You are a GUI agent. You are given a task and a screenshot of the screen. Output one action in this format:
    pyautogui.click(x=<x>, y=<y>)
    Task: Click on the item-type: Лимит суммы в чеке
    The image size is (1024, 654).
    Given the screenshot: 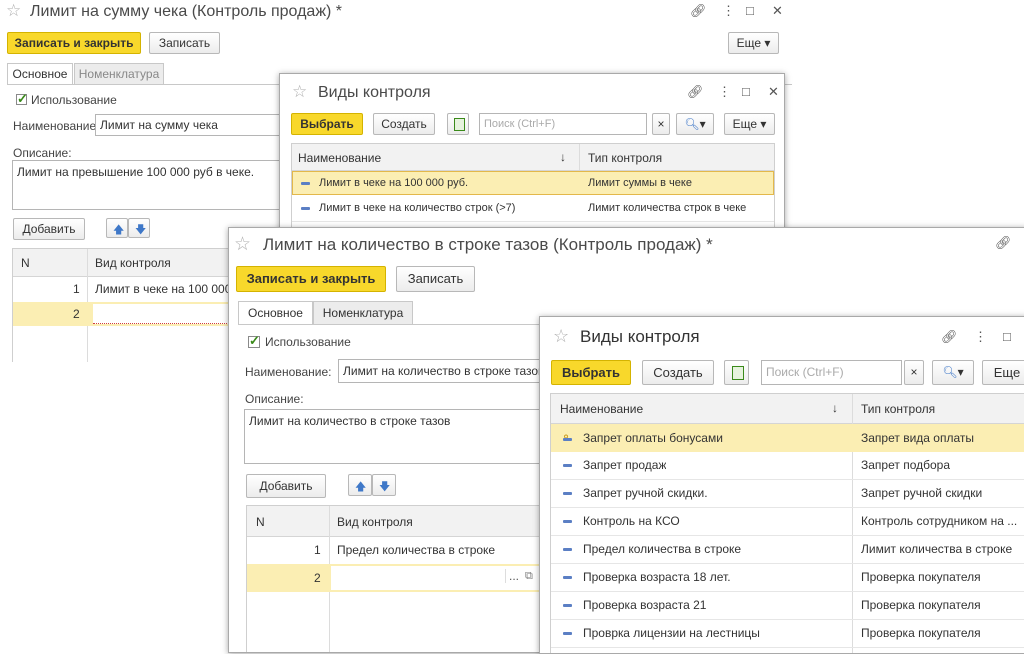 What is the action you would take?
    pyautogui.click(x=640, y=183)
    